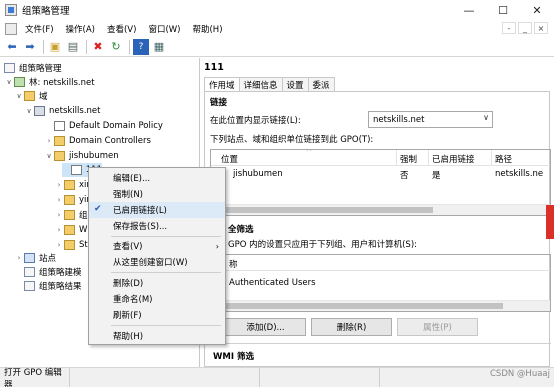  What do you see at coordinates (46, 11) in the screenshot?
I see `window-title: 组策略管理` at bounding box center [46, 11].